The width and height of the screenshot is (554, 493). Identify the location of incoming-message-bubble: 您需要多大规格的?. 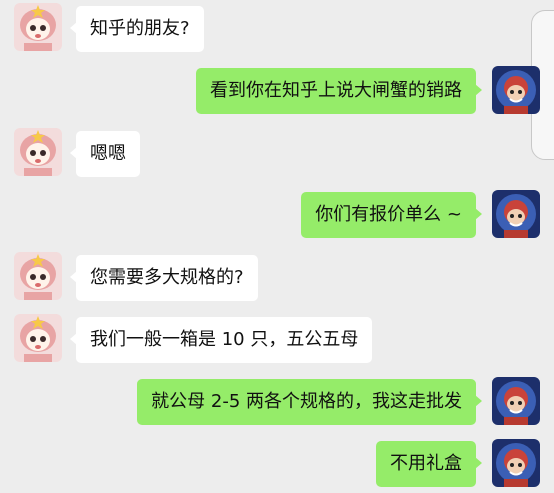
(164, 278).